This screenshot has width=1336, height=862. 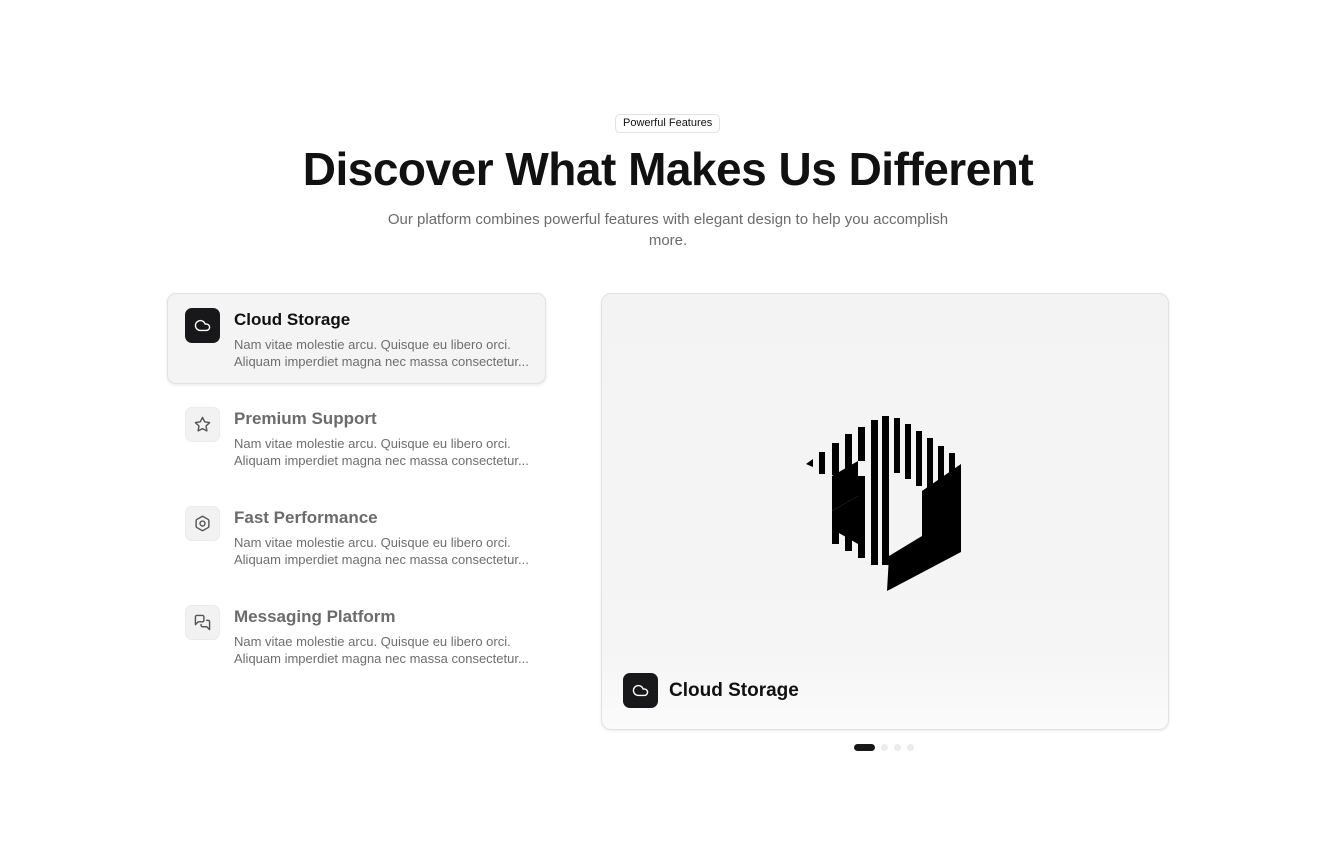 What do you see at coordinates (202, 424) in the screenshot?
I see `star-icon` at bounding box center [202, 424].